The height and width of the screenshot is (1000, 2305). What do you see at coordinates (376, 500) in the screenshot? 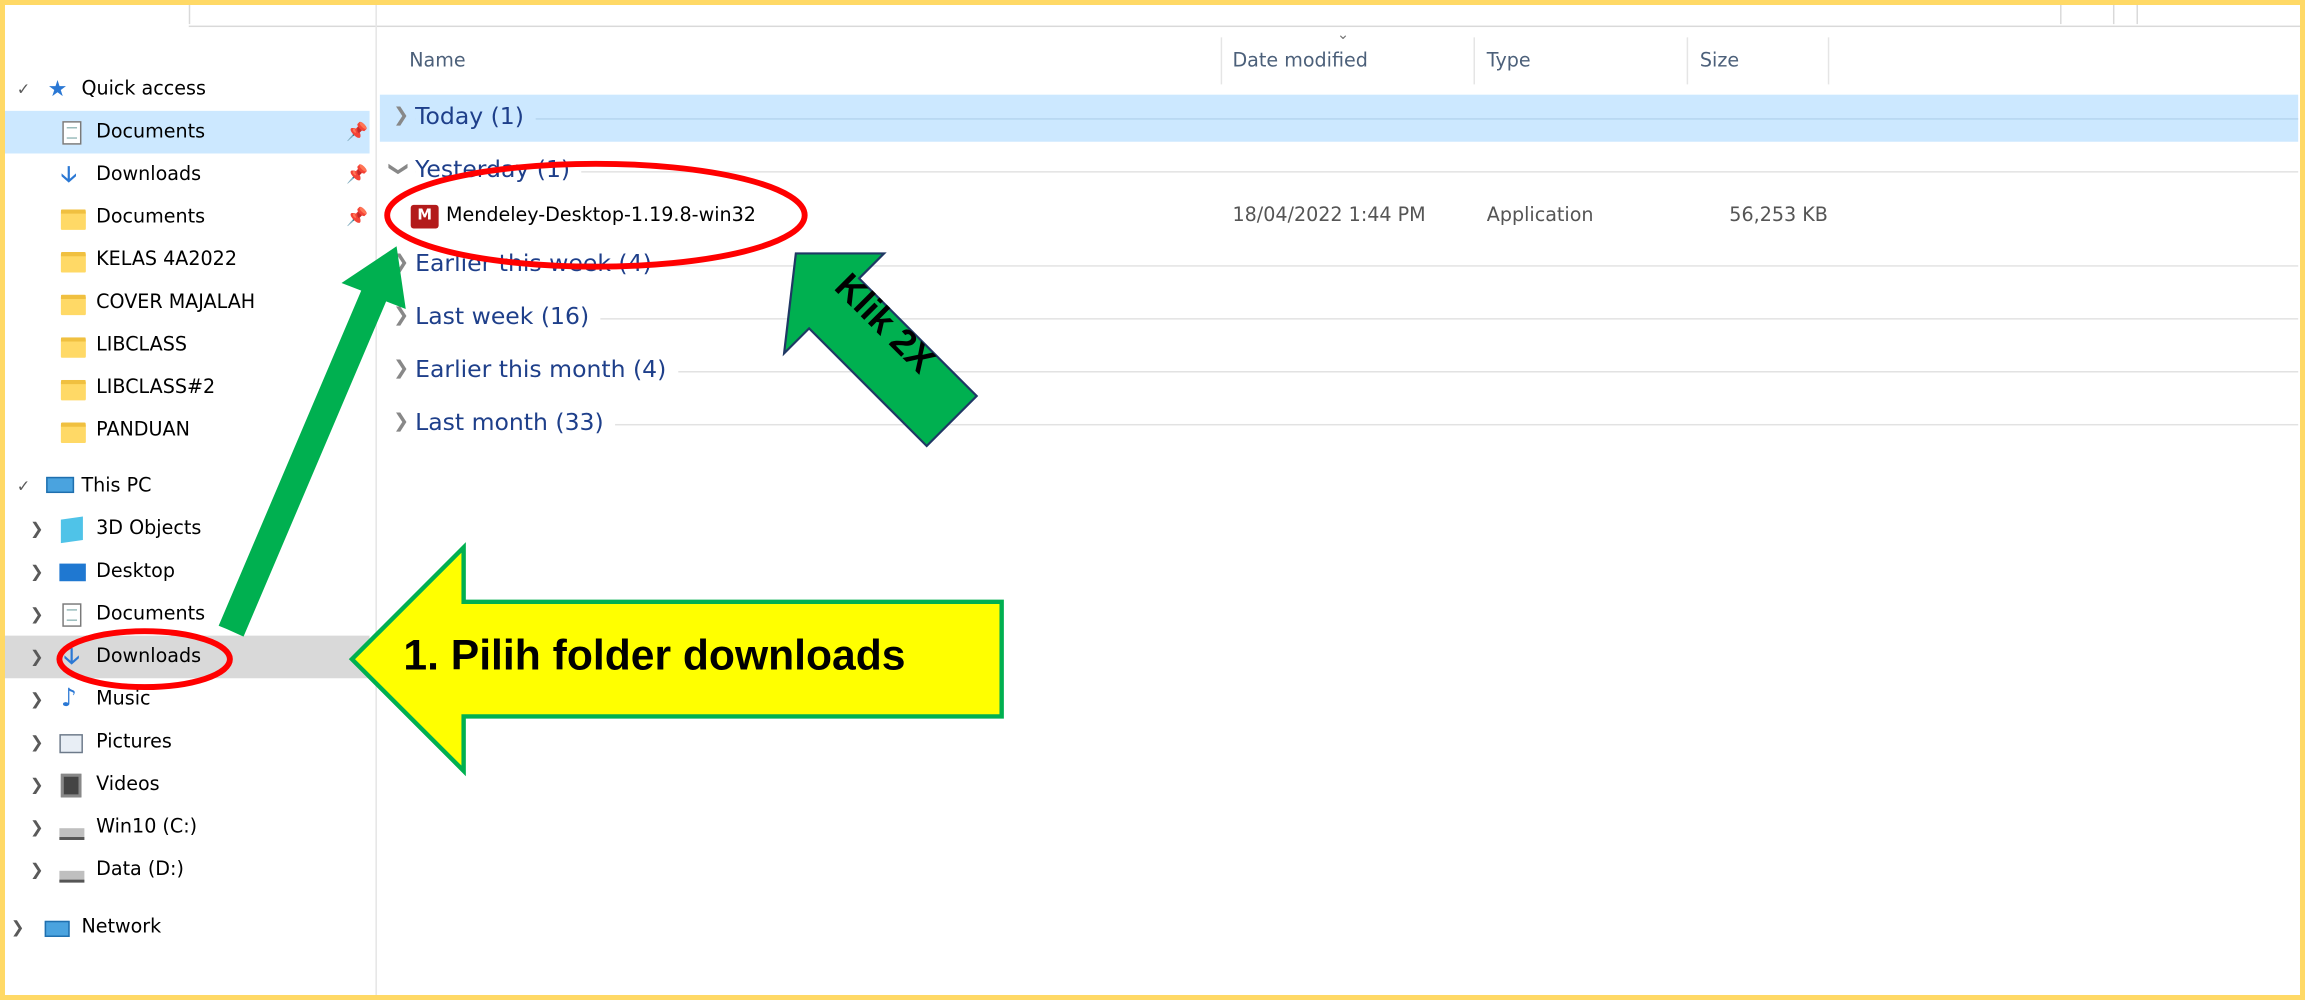
I see `navigation-divider` at bounding box center [376, 500].